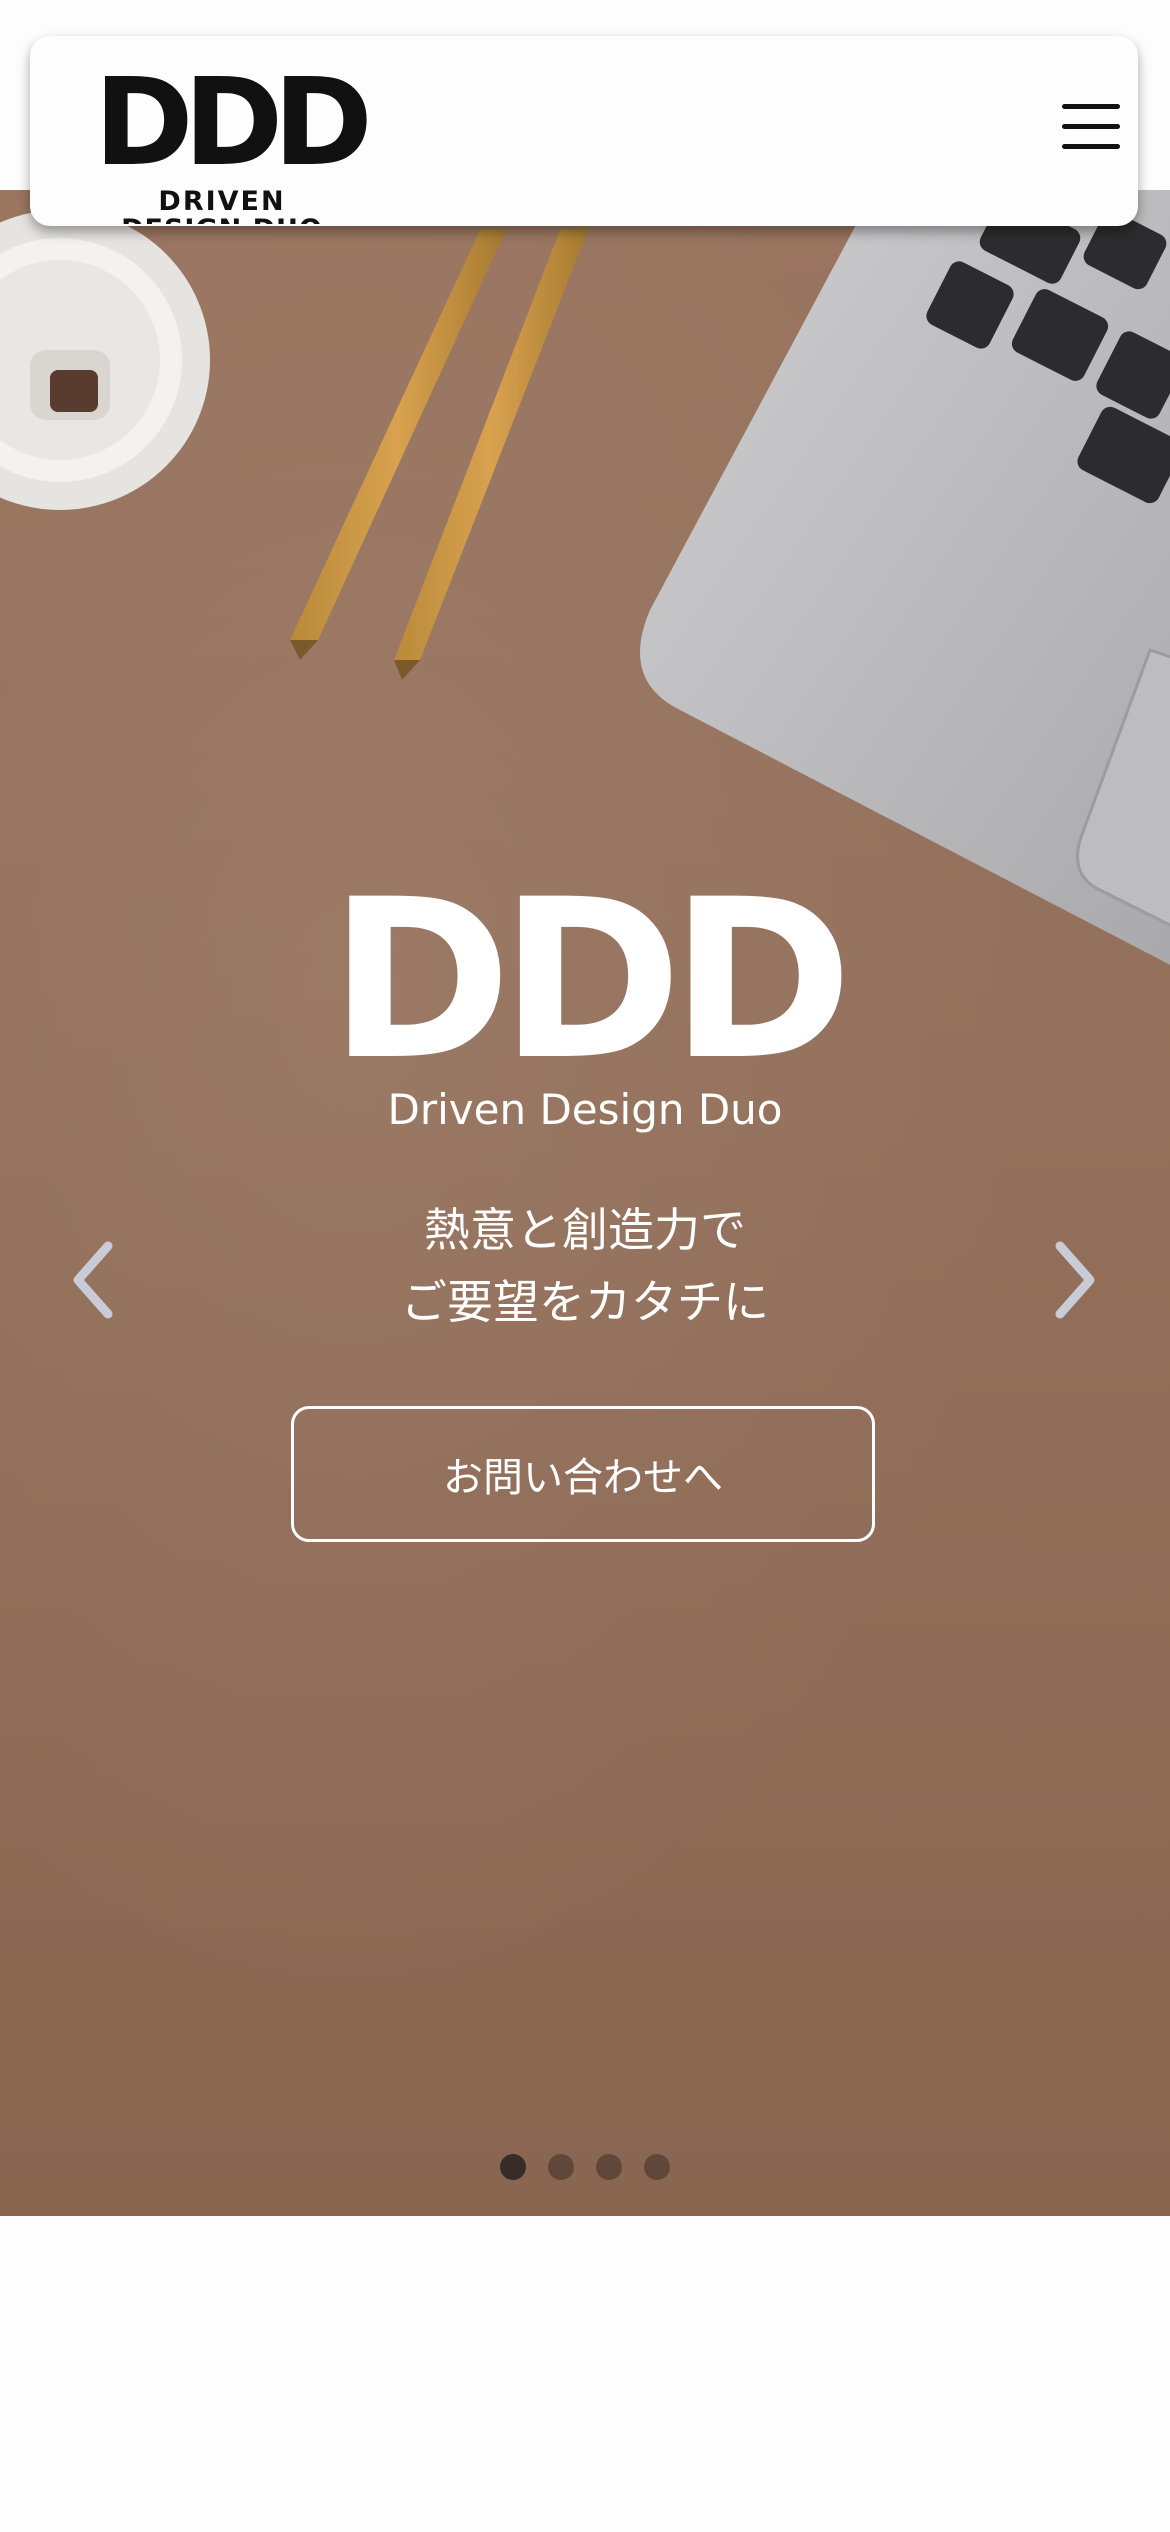 The width and height of the screenshot is (1170, 2532). I want to click on carousel-next-button, so click(1072, 1280).